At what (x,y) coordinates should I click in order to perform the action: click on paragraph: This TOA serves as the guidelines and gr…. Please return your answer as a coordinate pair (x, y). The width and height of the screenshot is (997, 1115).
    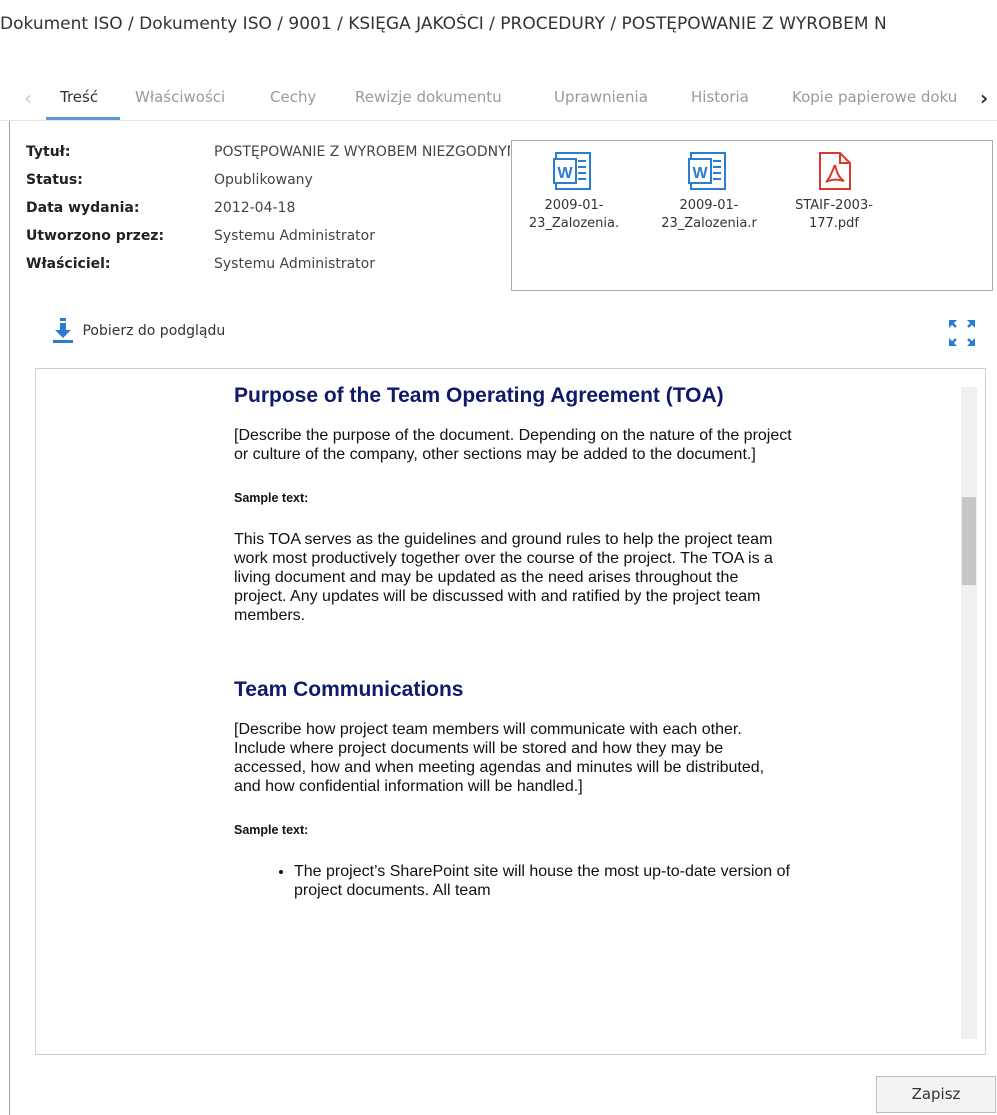
    Looking at the image, I should click on (503, 577).